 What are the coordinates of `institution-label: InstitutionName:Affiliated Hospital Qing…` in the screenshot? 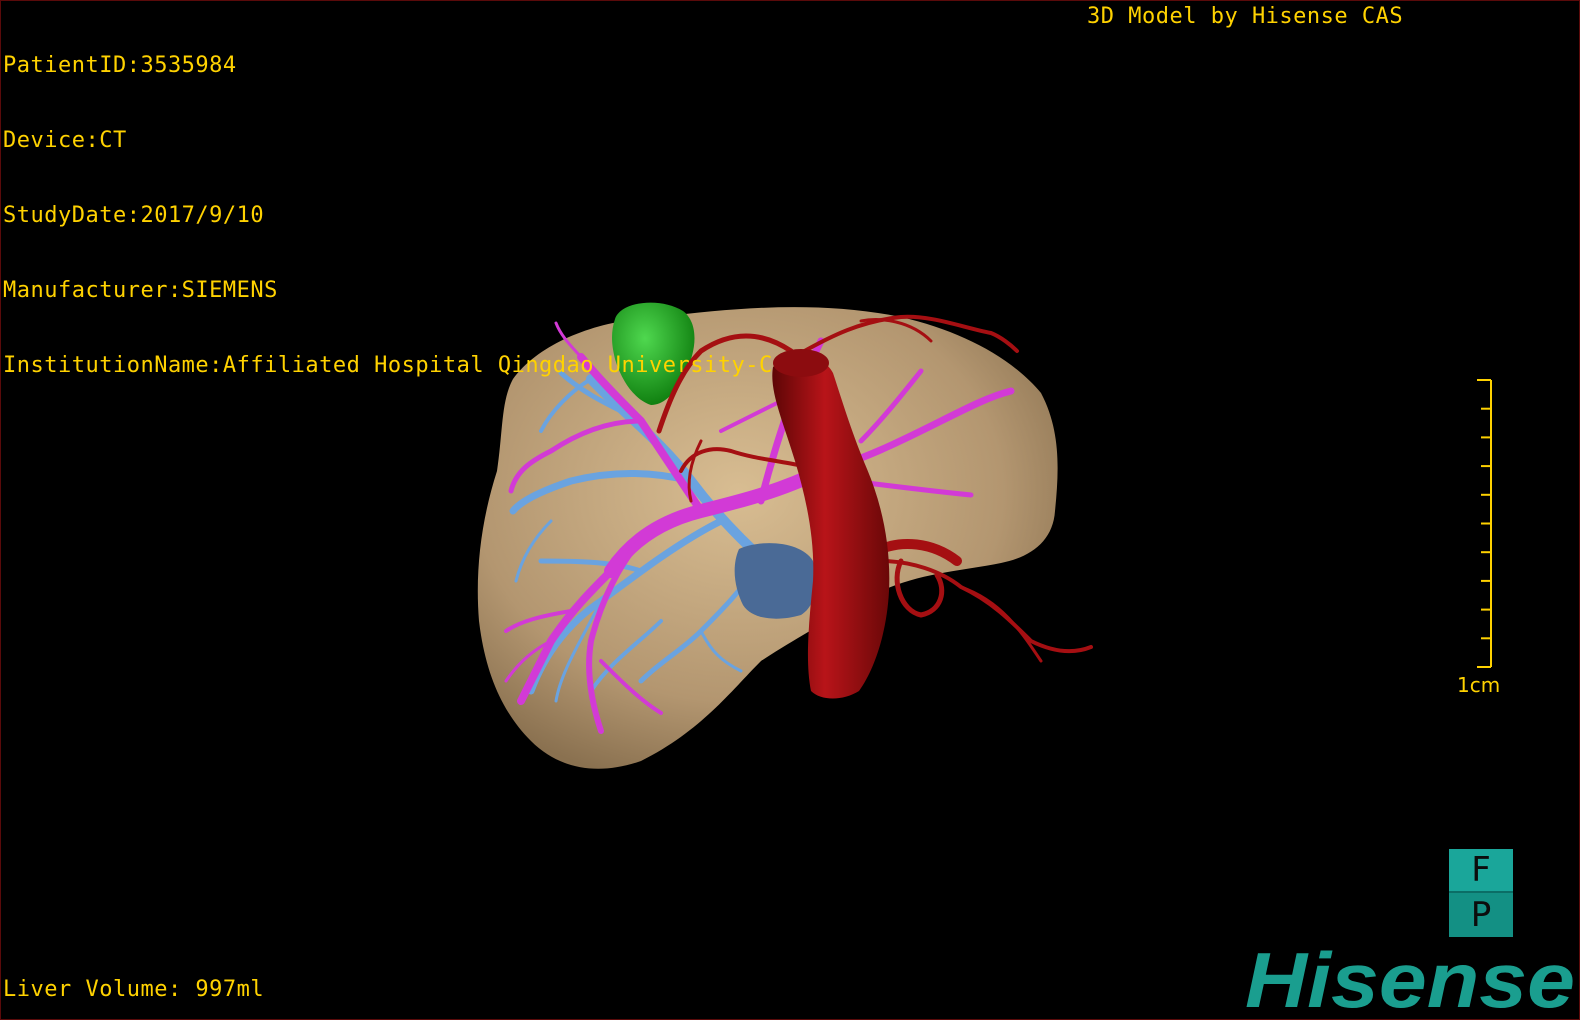 It's located at (388, 365).